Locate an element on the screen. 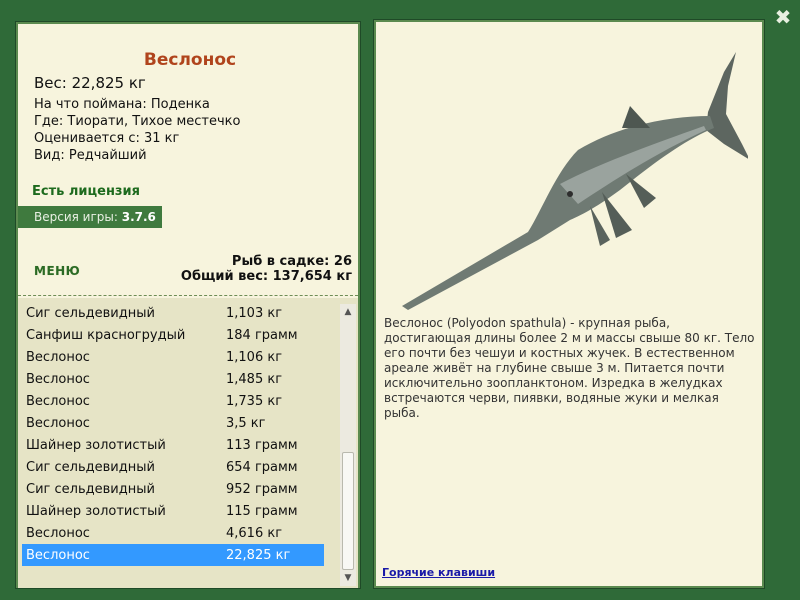 This screenshot has height=600, width=800. close-icon: ✖ is located at coordinates (783, 17).